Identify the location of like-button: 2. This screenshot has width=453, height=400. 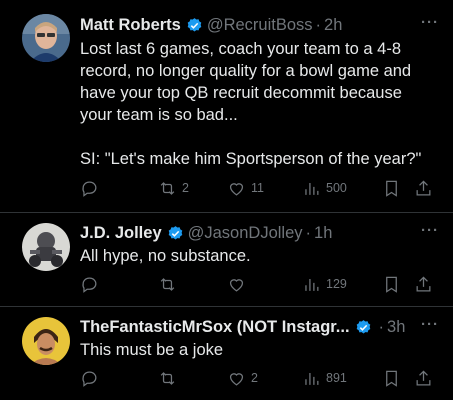
(242, 378).